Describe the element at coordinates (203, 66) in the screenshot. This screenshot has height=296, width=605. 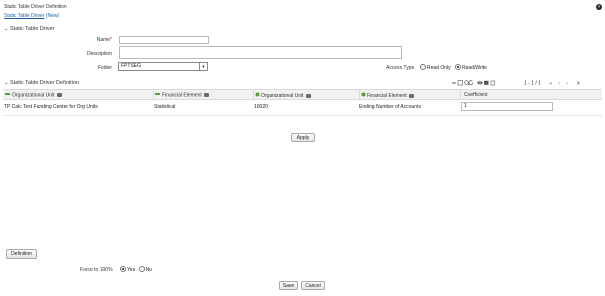
I see `chevron-down-icon: ▼` at that location.